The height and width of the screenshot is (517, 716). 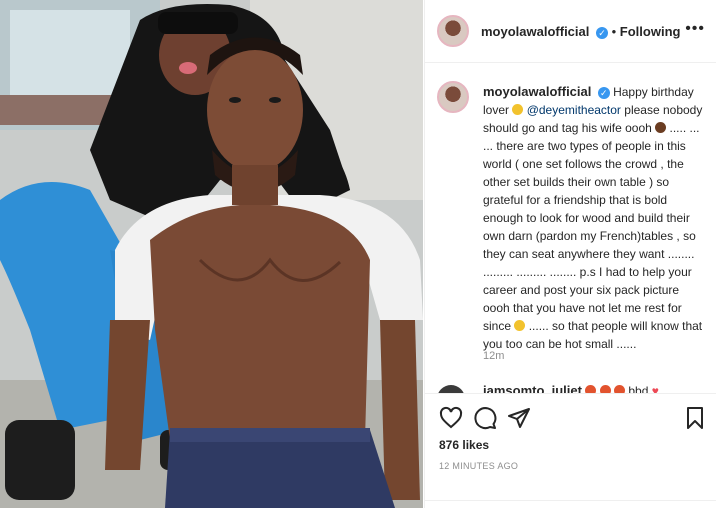 I want to click on caption-mention-link: @deyemitheactor, so click(x=574, y=110).